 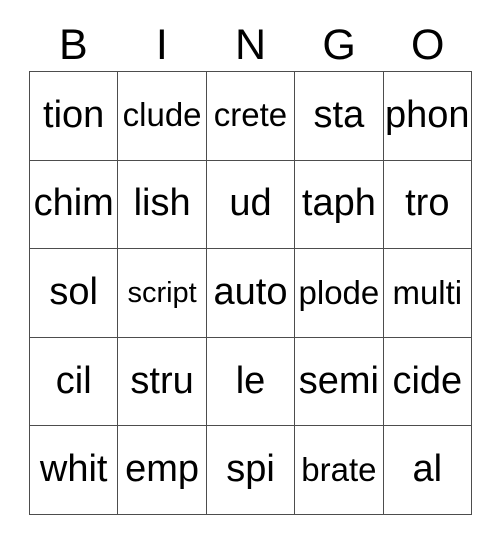 I want to click on bingo-cell-r2c1: chim, so click(x=74, y=205).